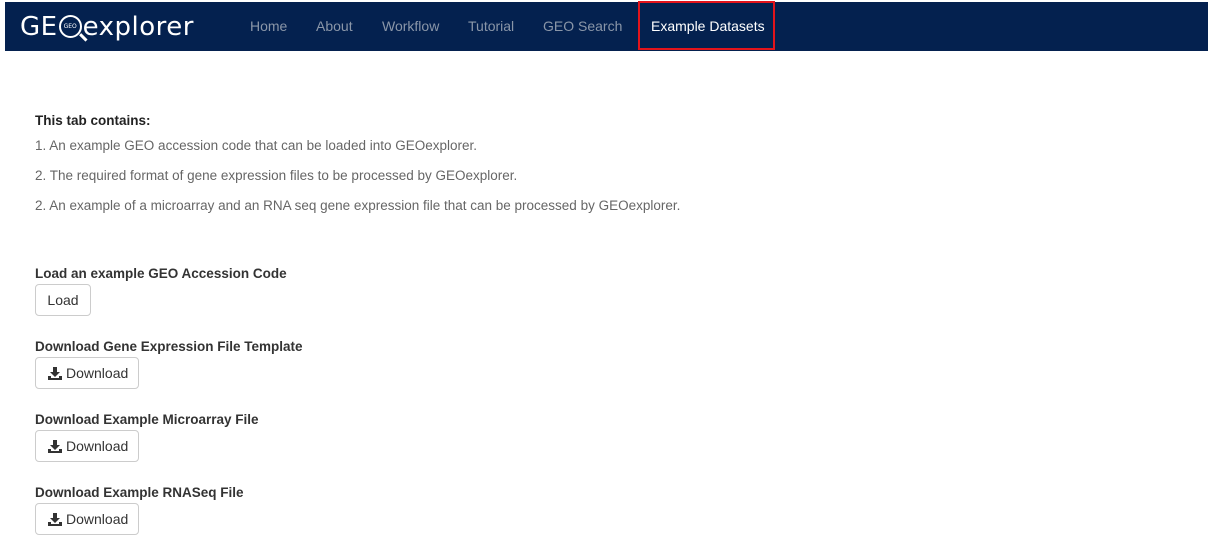 Image resolution: width=1212 pixels, height=538 pixels. What do you see at coordinates (334, 26) in the screenshot?
I see `nav-tab-about: About` at bounding box center [334, 26].